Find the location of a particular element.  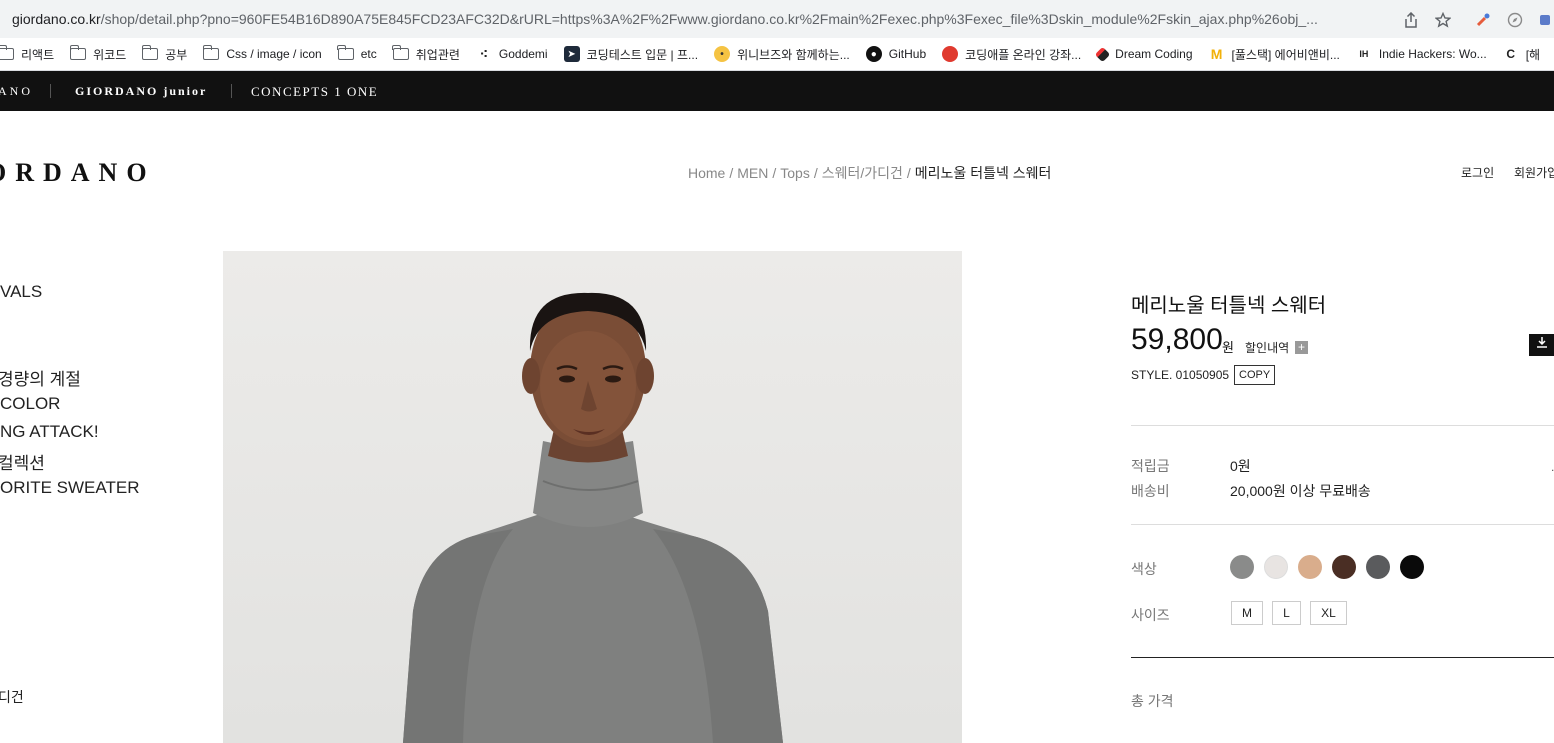

login-link: 로그인 is located at coordinates (1477, 172).